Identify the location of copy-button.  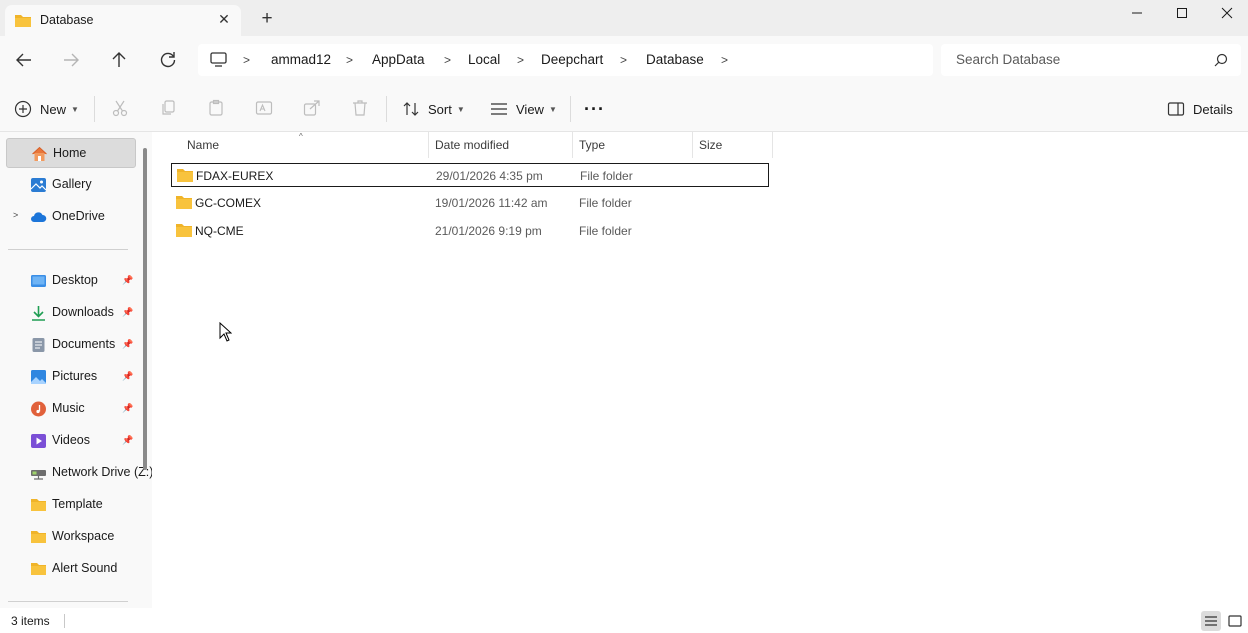
(168, 108).